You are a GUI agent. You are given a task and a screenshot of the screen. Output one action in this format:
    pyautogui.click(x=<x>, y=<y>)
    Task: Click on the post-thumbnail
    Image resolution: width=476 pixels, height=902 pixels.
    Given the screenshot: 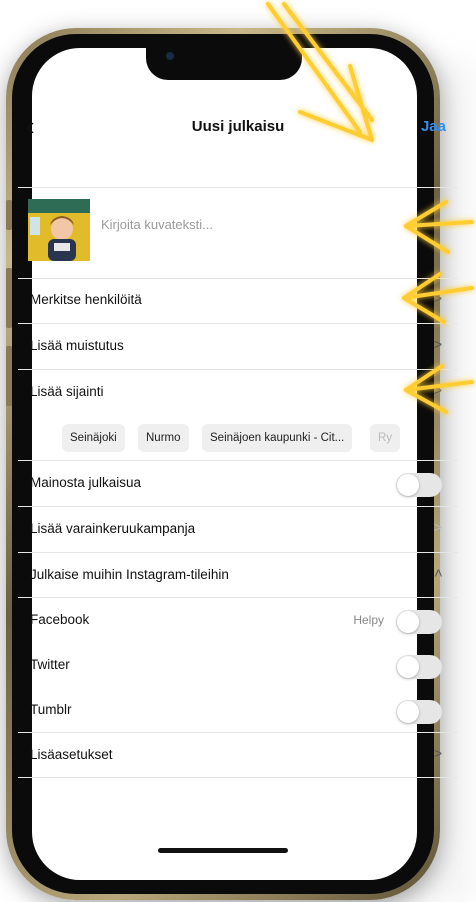 What is the action you would take?
    pyautogui.click(x=59, y=230)
    